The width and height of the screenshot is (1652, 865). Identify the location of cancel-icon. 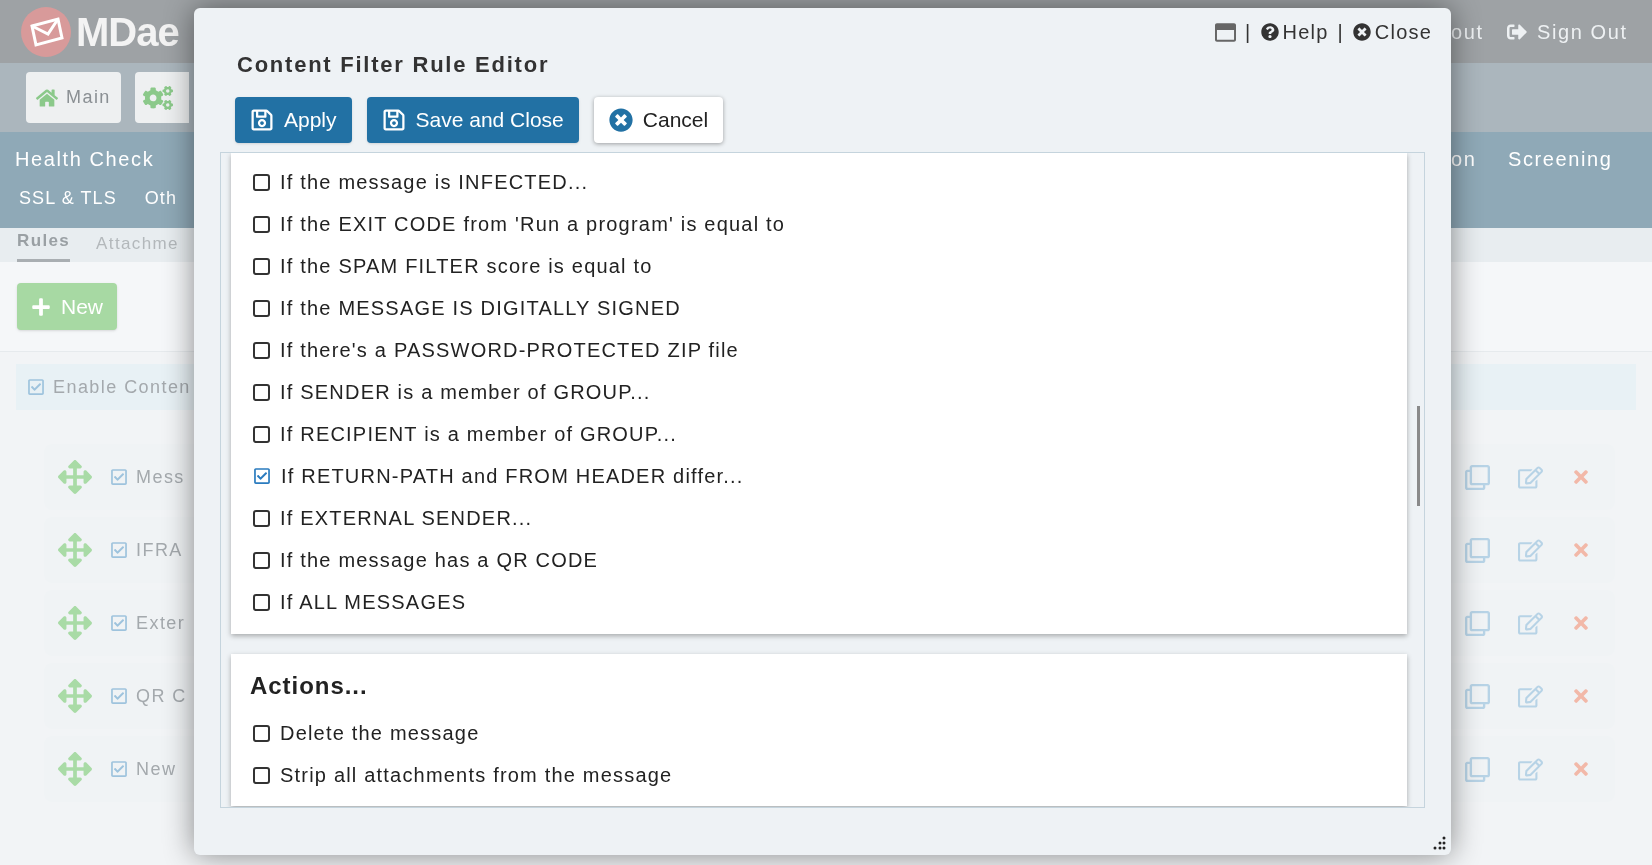
(620, 120).